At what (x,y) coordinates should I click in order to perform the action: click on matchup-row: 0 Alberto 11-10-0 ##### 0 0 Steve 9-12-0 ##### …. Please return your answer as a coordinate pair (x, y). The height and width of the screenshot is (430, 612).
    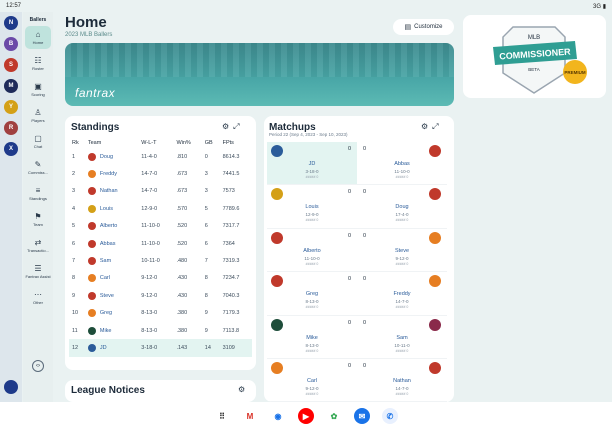
    Looking at the image, I should click on (357, 251).